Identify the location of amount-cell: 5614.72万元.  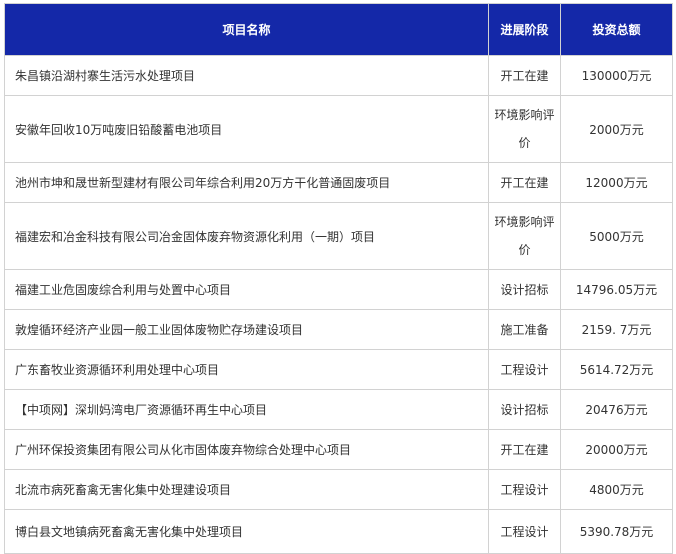
(616, 369).